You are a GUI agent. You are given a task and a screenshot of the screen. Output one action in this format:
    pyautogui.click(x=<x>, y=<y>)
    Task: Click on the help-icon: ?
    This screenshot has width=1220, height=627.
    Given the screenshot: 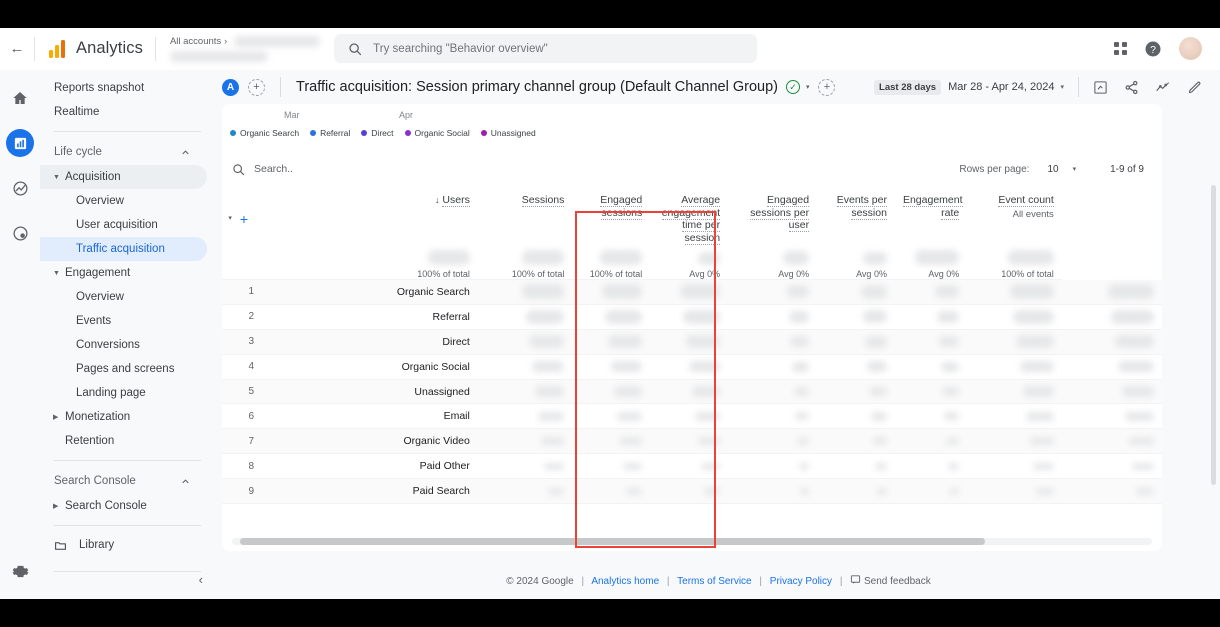 What is the action you would take?
    pyautogui.click(x=1153, y=49)
    